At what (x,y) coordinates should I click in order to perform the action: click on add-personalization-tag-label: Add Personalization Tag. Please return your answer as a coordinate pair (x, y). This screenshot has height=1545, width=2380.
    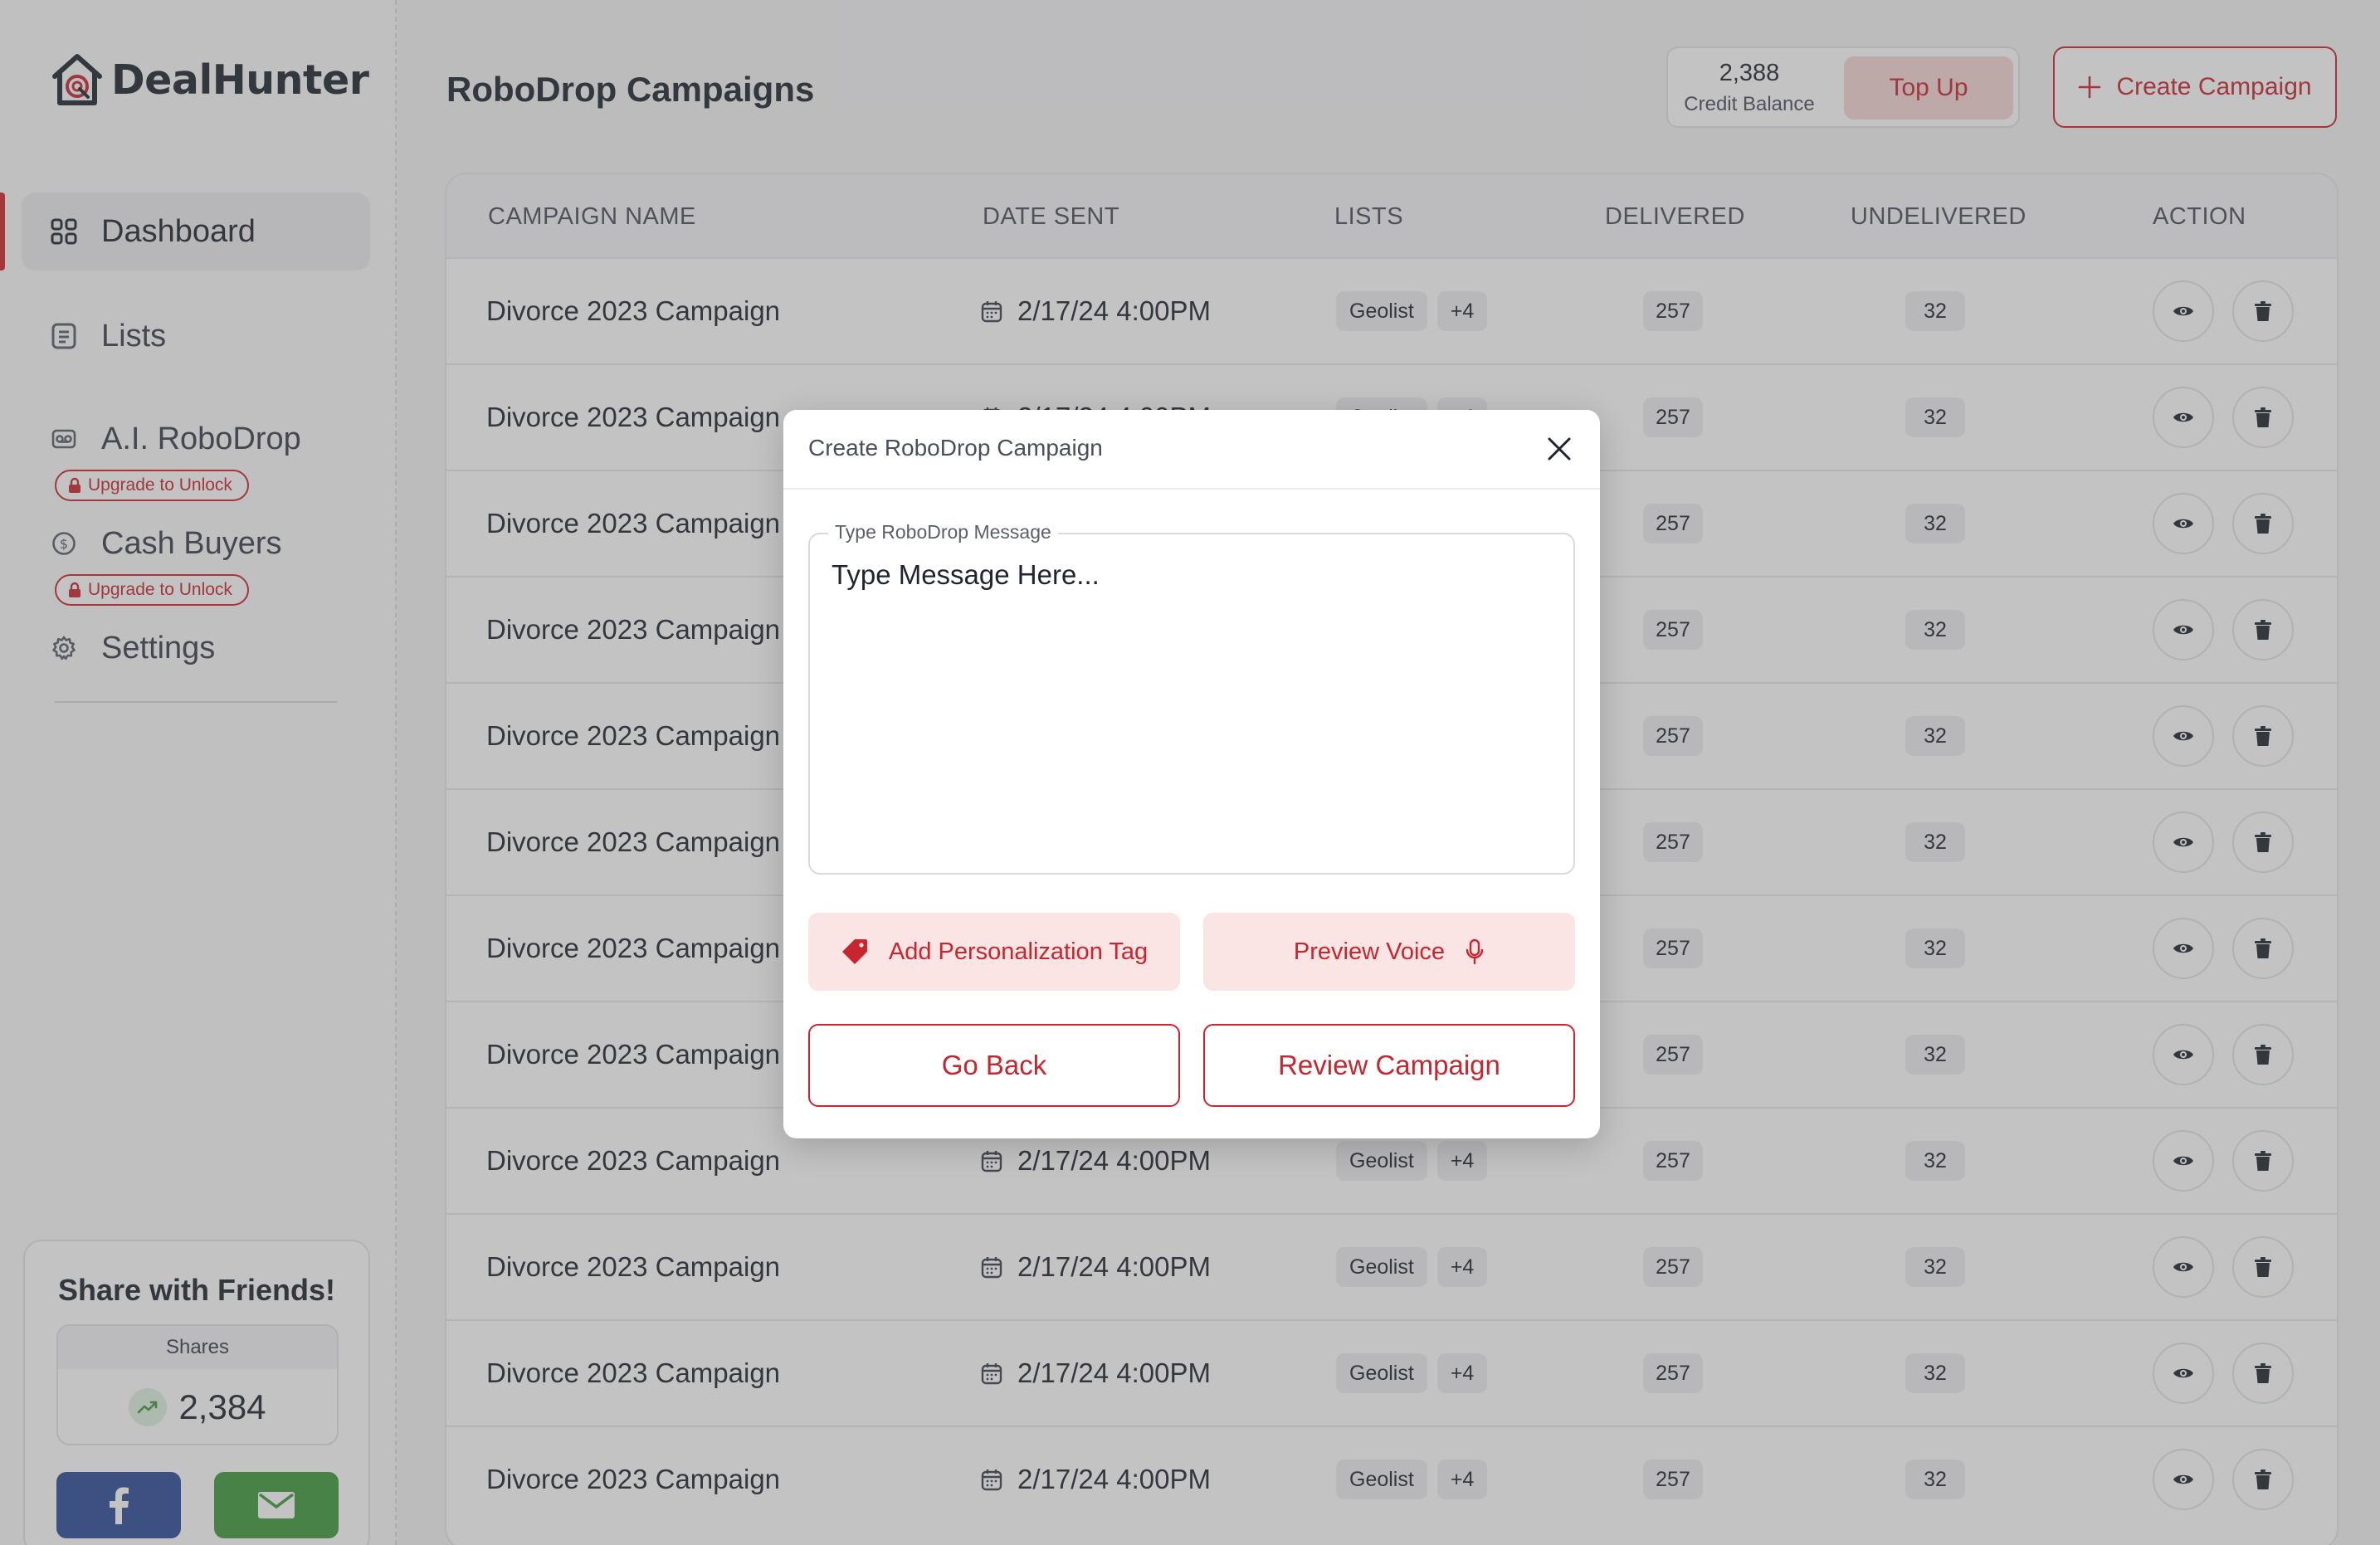
    Looking at the image, I should click on (1018, 951).